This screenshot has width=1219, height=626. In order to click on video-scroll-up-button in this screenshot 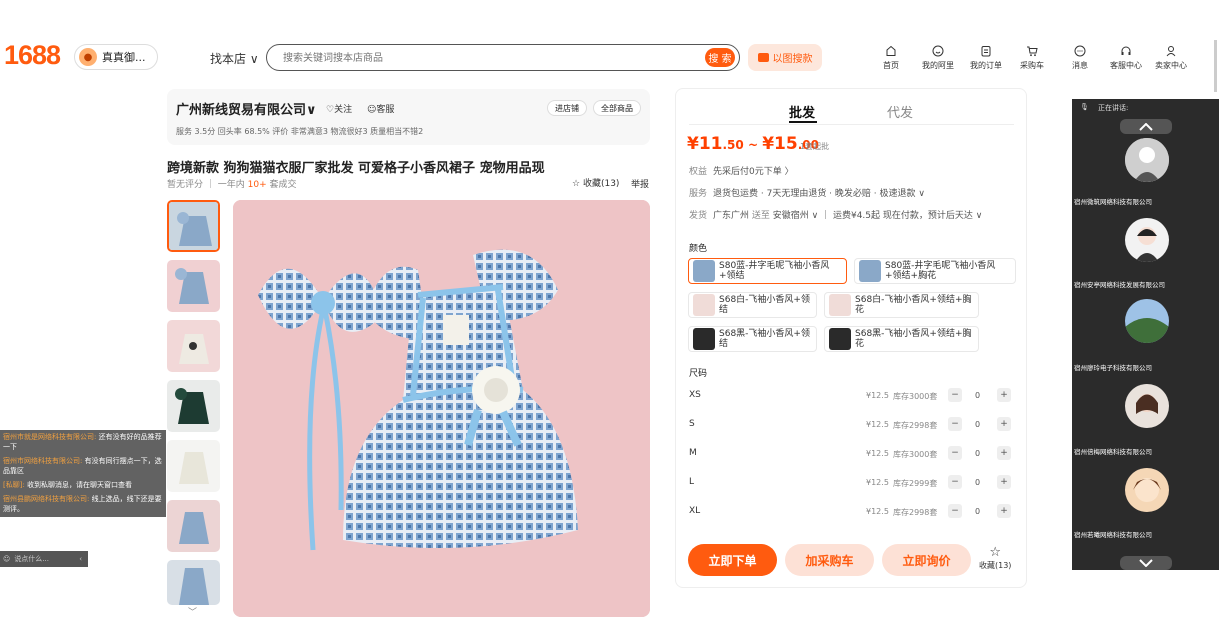, I will do `click(1146, 126)`.